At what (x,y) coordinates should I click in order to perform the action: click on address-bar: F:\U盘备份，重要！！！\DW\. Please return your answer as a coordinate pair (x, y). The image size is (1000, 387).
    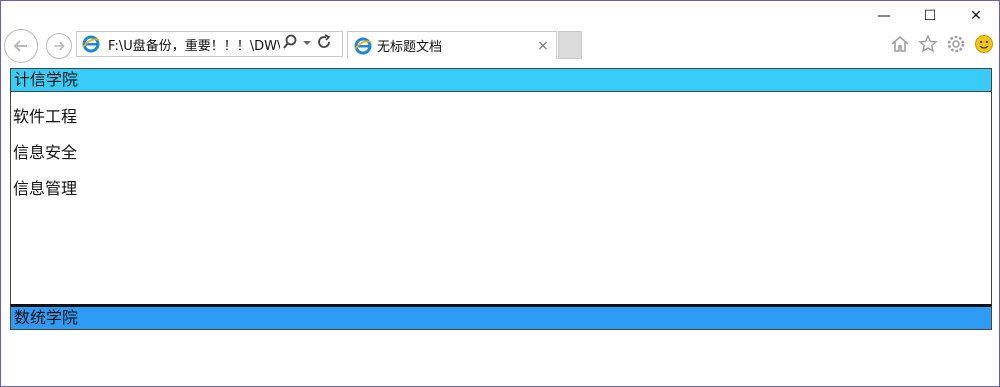
    Looking at the image, I should click on (209, 44).